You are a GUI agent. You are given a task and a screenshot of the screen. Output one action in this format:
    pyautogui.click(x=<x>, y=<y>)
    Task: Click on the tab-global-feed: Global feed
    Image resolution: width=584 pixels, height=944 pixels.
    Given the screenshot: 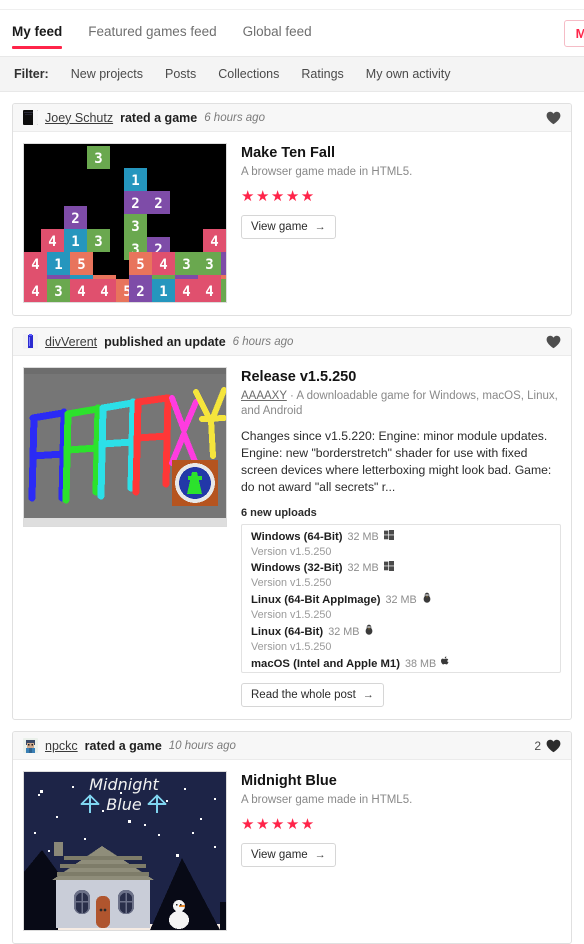 What is the action you would take?
    pyautogui.click(x=277, y=36)
    